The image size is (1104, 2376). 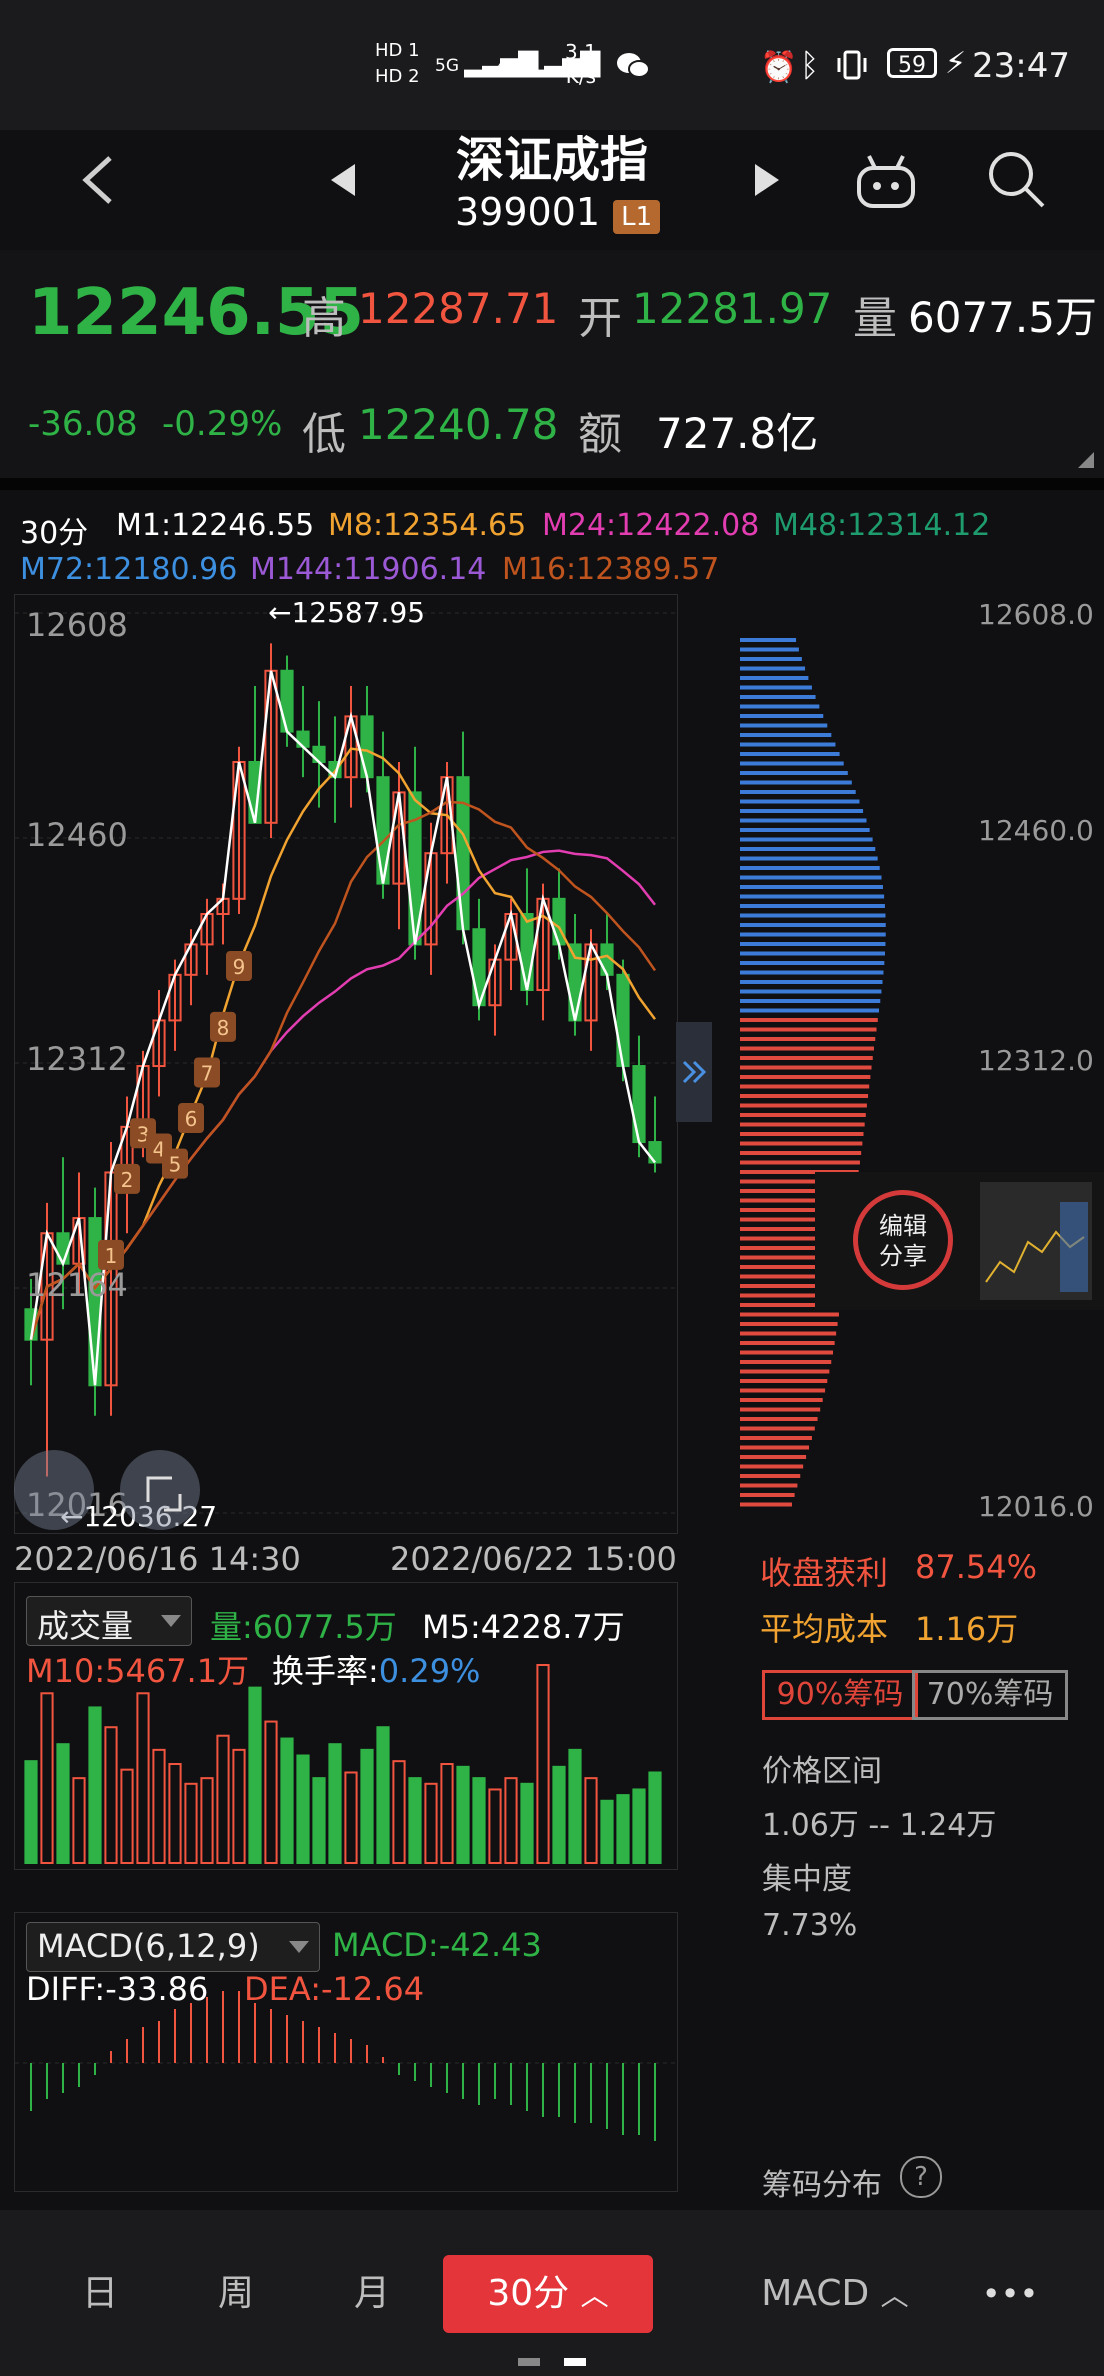 I want to click on tab-week: 周, so click(x=236, y=2294).